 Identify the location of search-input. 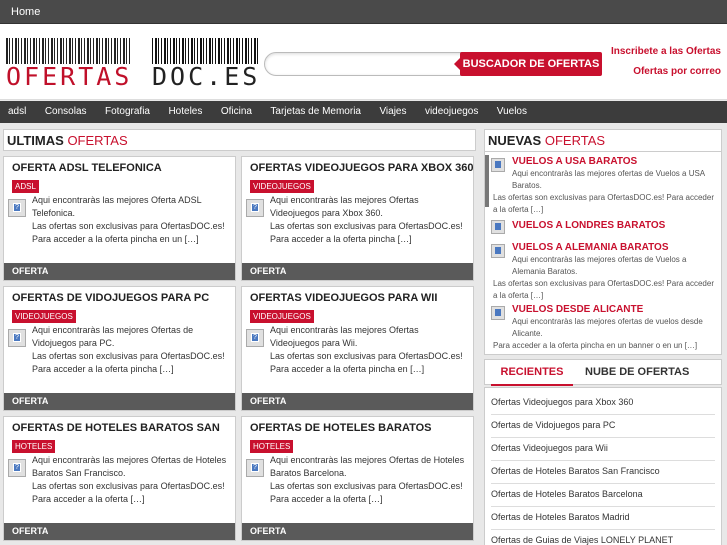
(364, 64).